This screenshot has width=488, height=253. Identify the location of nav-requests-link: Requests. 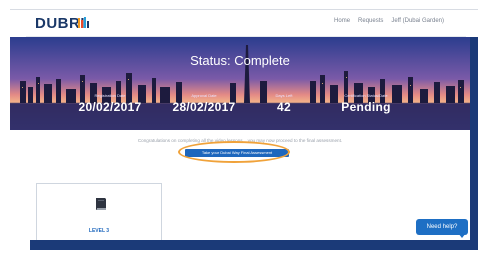
(370, 21).